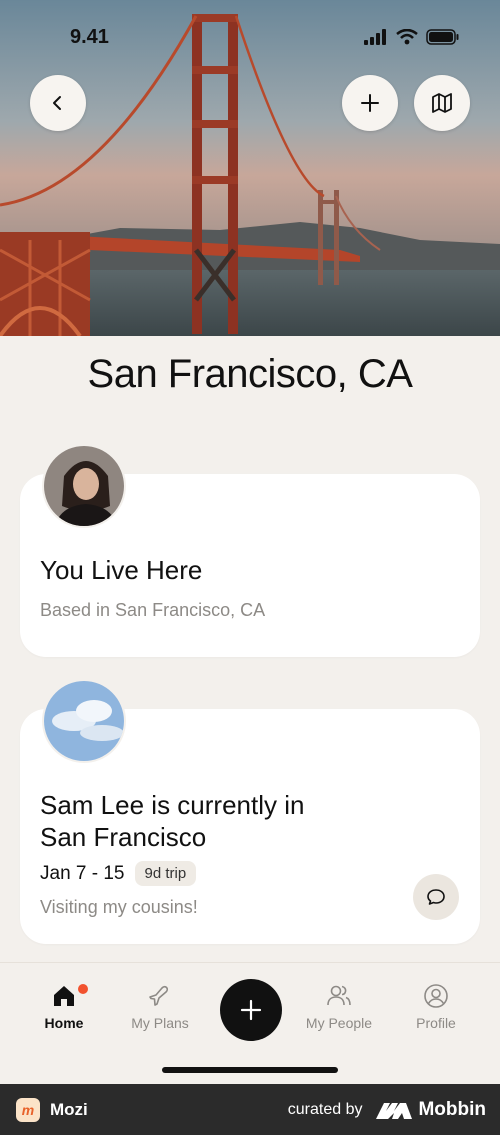 The image size is (500, 1135). I want to click on curator-attribution: curated by Mobbin, so click(387, 1110).